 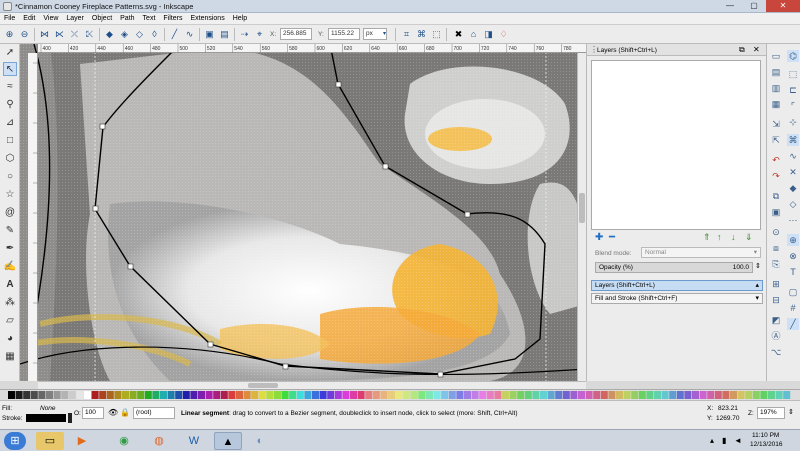 What do you see at coordinates (793, 256) in the screenshot?
I see `snap-rotation-center-icon: ⊗` at bounding box center [793, 256].